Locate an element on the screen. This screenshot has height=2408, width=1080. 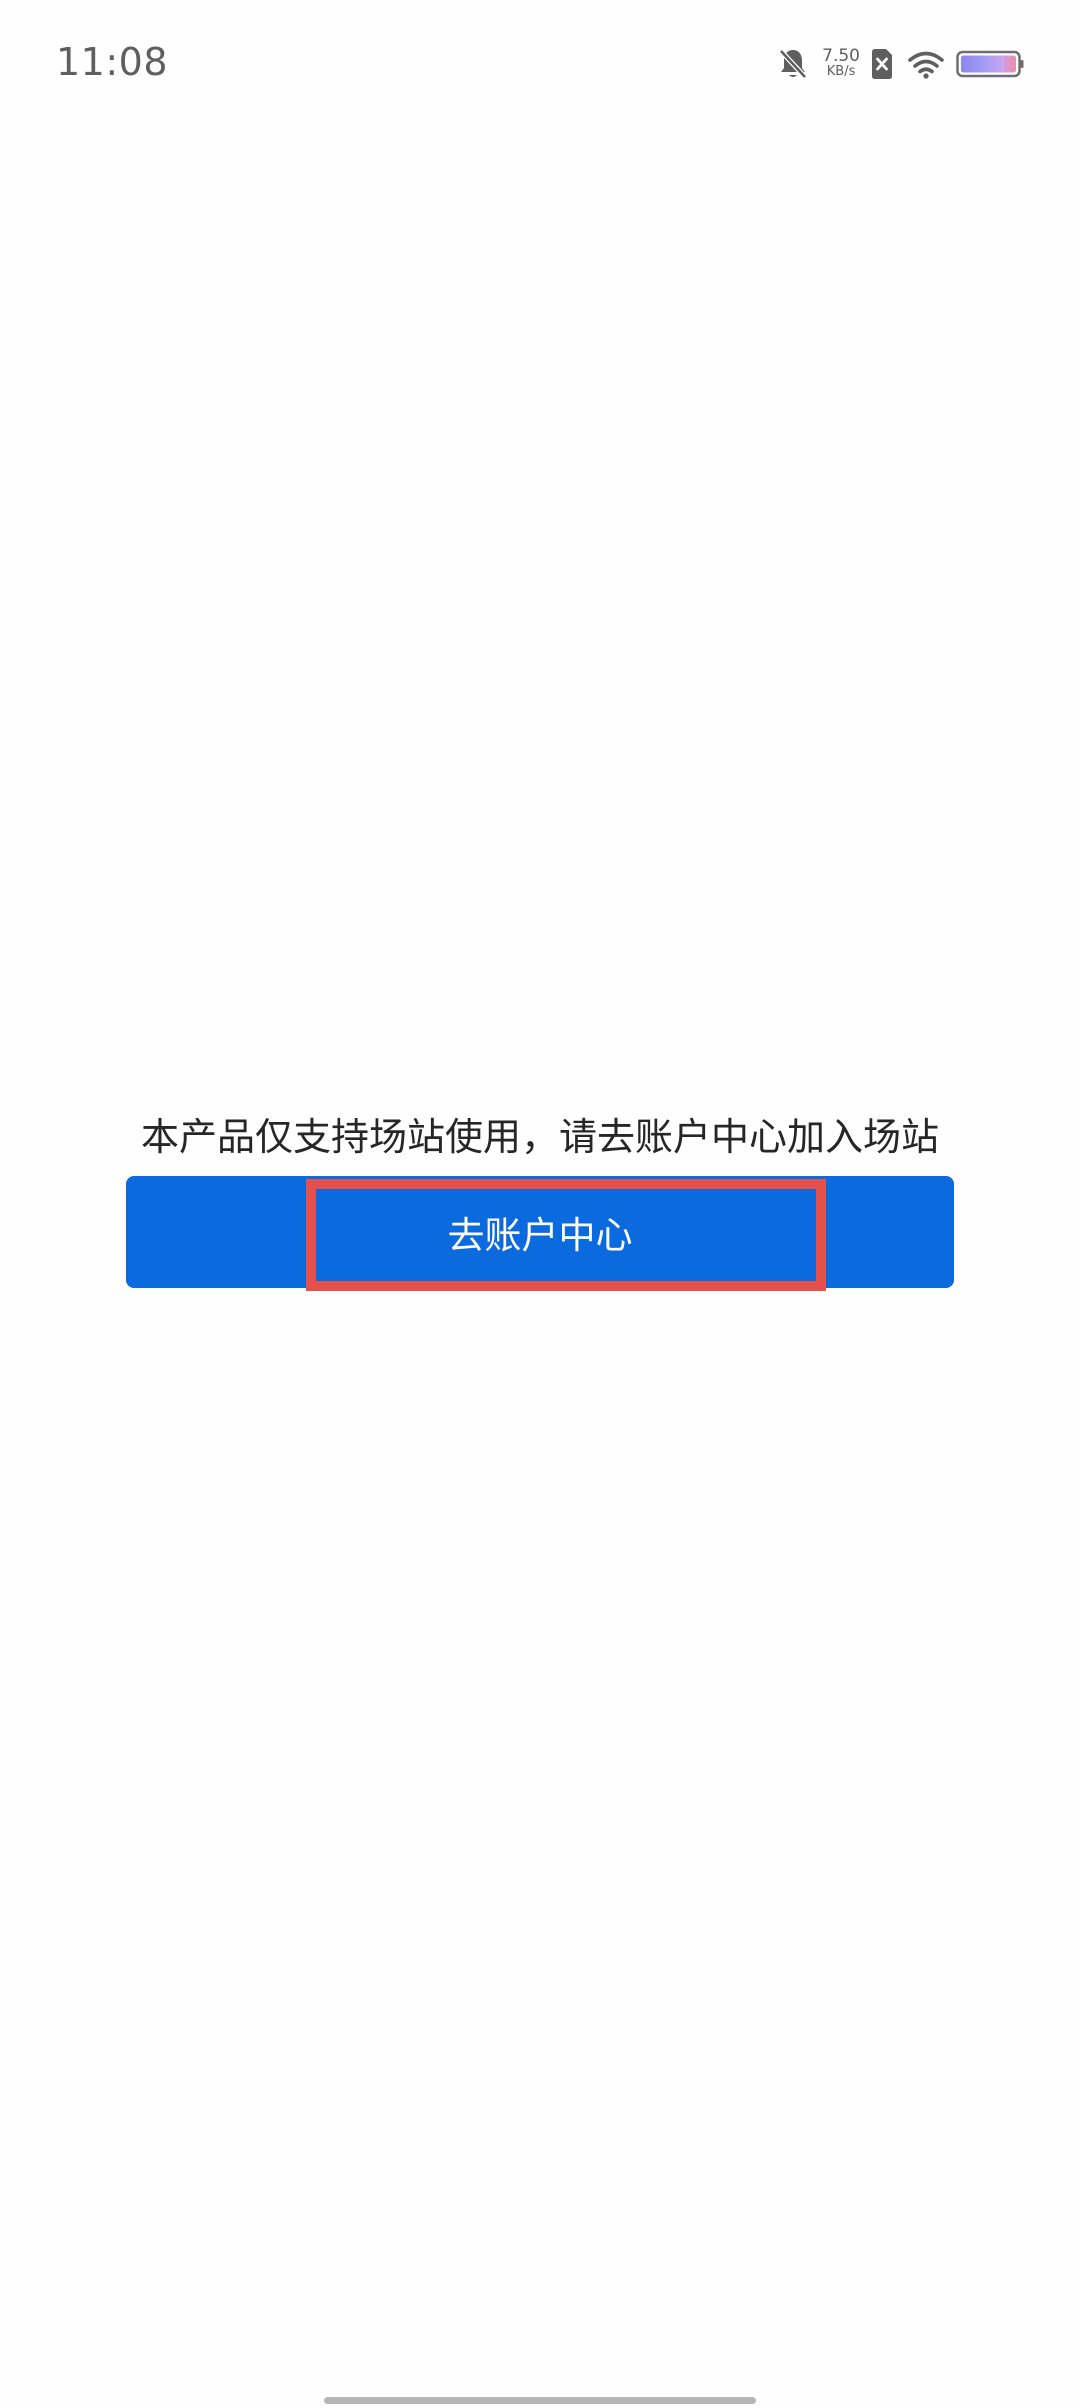
go-to-account-center-button: 去账户中心 is located at coordinates (540, 1232).